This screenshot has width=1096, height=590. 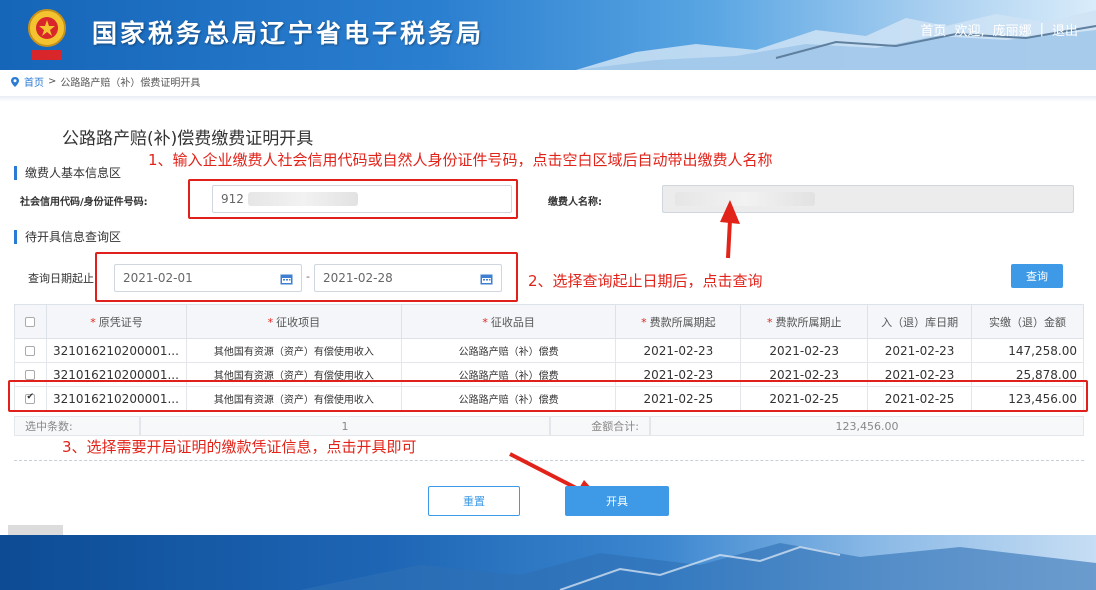 I want to click on header-voucher: * 原凭证号, so click(x=116, y=321).